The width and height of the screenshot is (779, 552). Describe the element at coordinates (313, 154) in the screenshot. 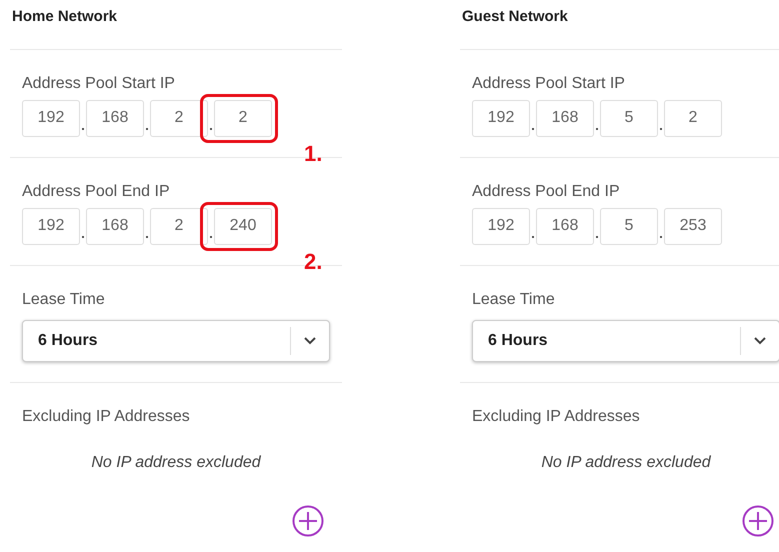

I see `callout-number: 1.` at that location.